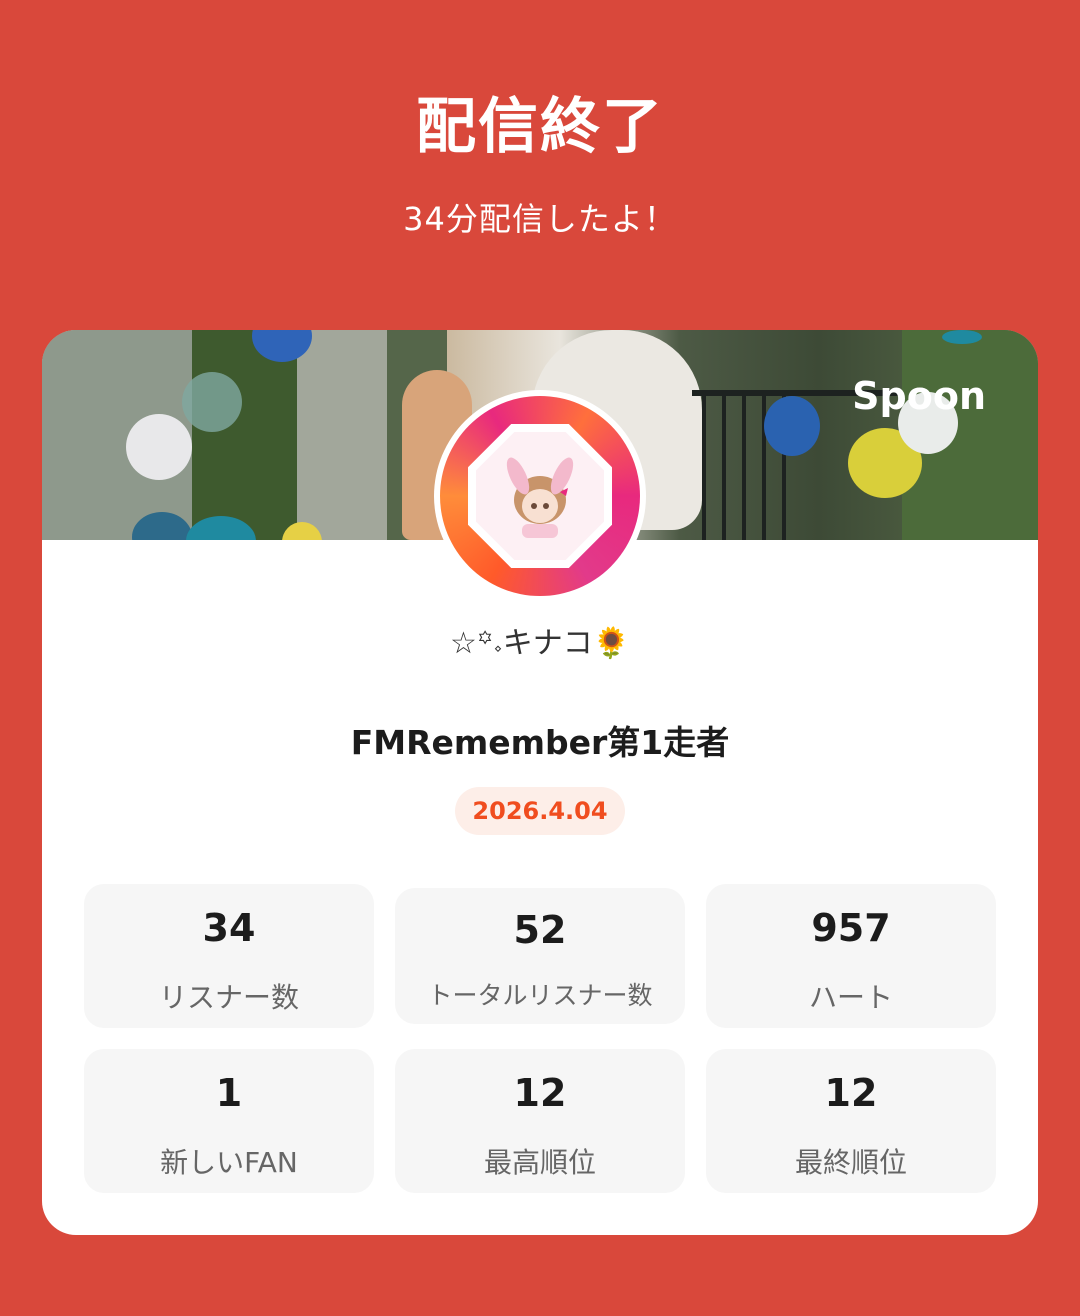 This screenshot has height=1316, width=1080. I want to click on live-title: FMRemember第1走者, so click(540, 742).